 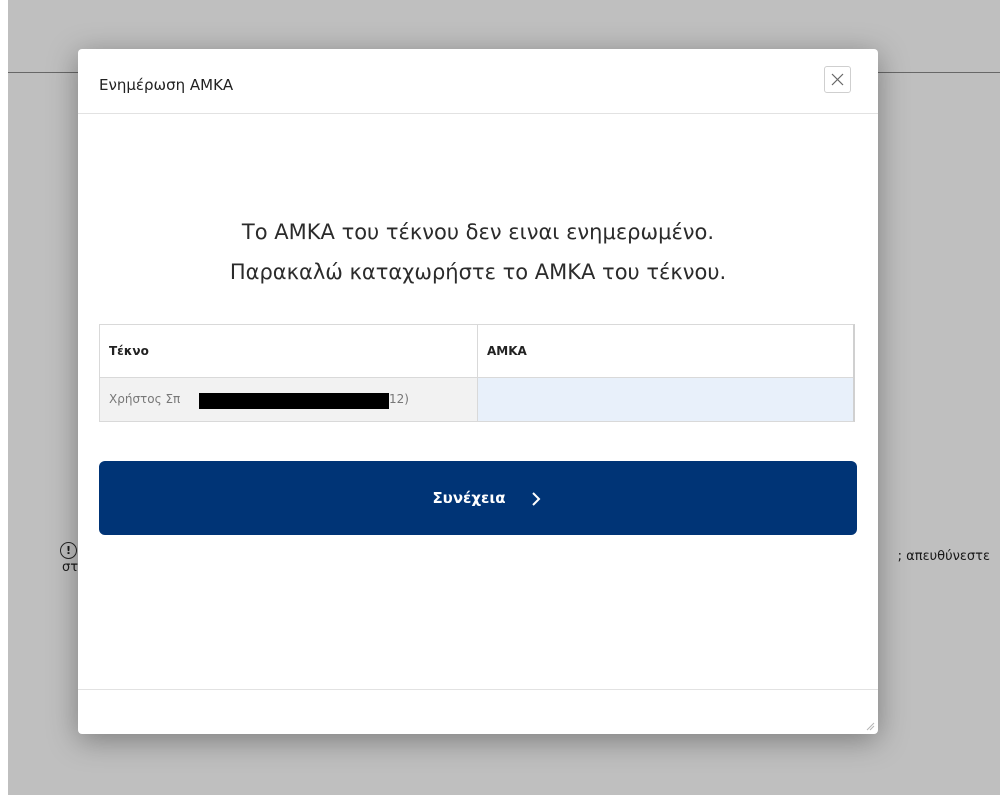 I want to click on table-header: Τέκνο ΑΜΚΑ, so click(x=476, y=351).